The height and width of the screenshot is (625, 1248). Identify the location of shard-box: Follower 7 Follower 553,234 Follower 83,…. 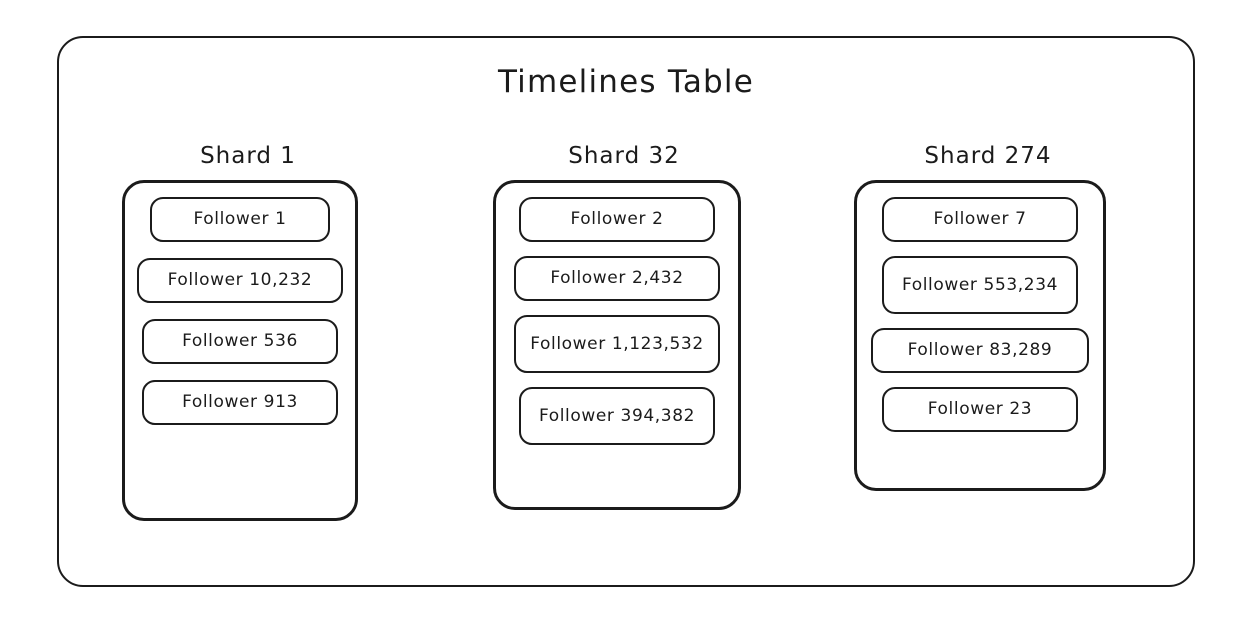
(980, 335).